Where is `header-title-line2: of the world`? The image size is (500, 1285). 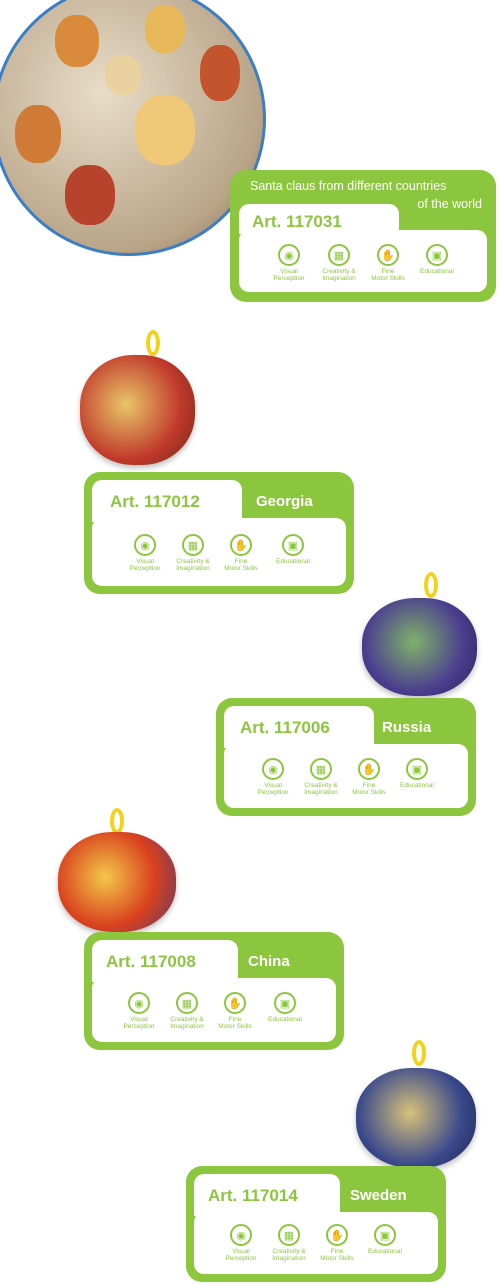
header-title-line2: of the world is located at coordinates (449, 204).